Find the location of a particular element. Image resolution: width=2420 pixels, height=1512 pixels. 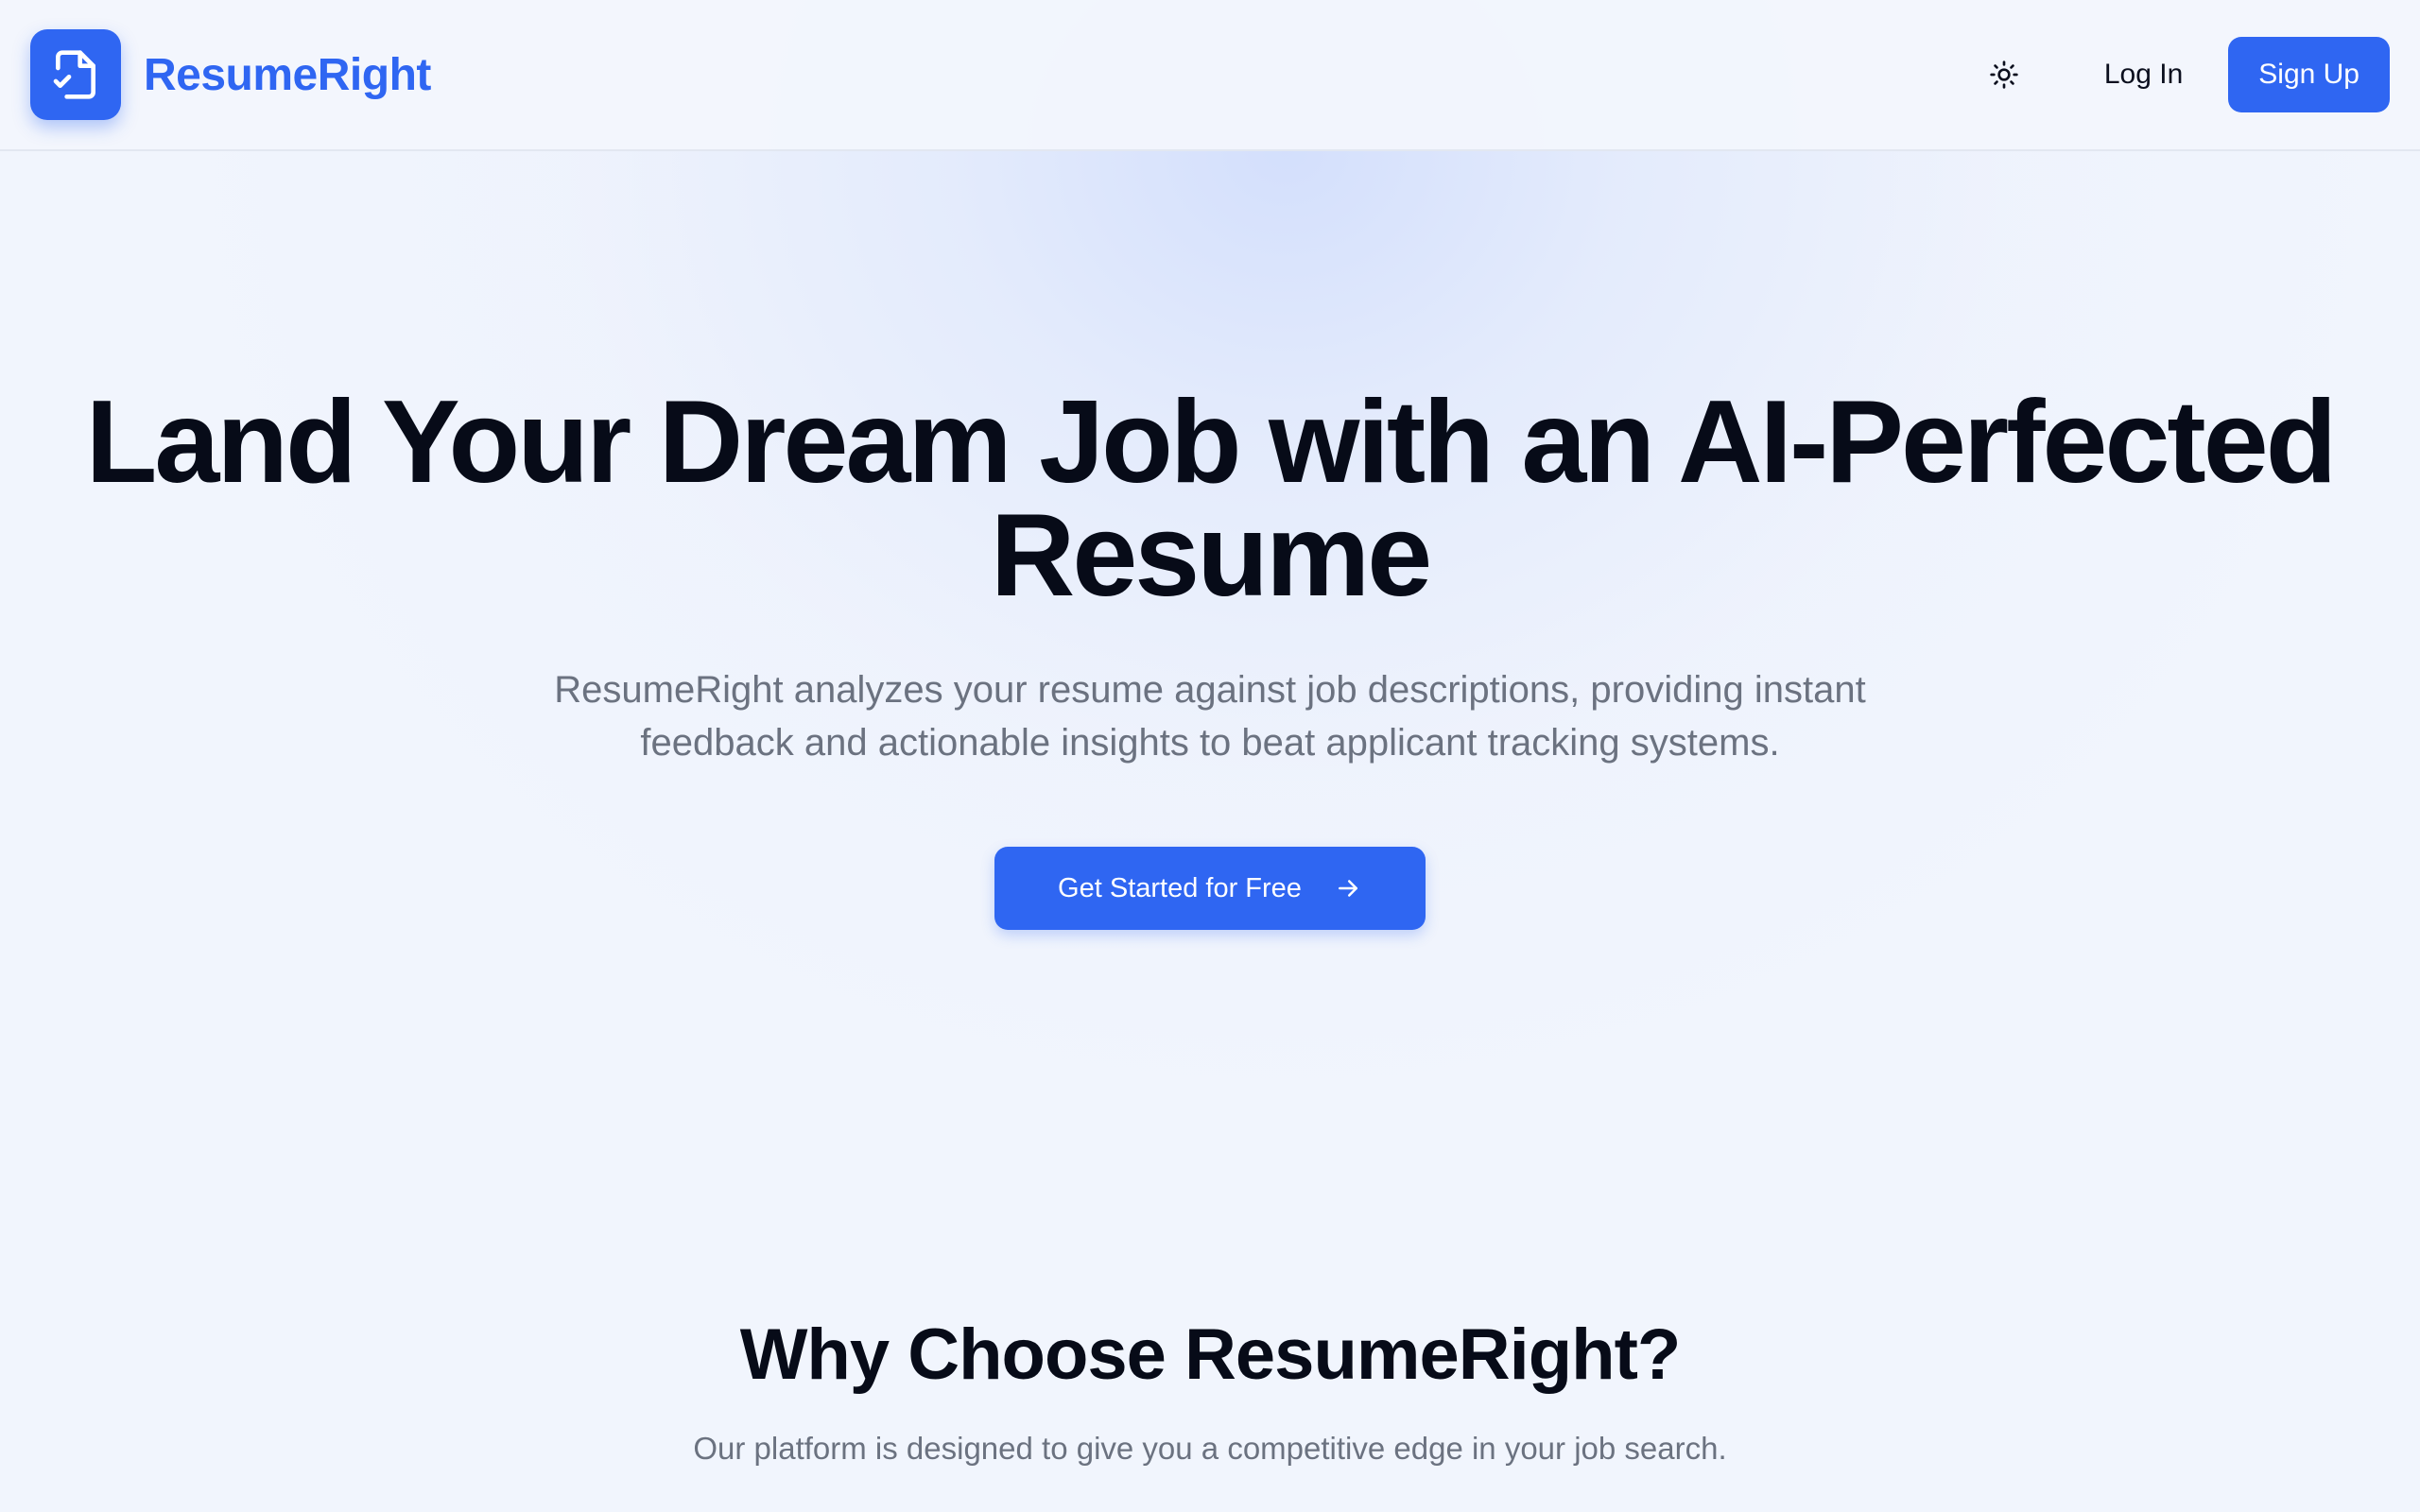

signup-button-label: Sign Up is located at coordinates (2309, 74).